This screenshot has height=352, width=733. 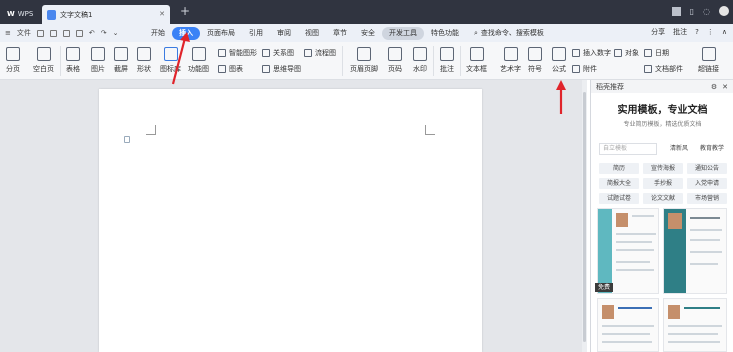 What do you see at coordinates (712, 148) in the screenshot?
I see `chip-education: 教育教学` at bounding box center [712, 148].